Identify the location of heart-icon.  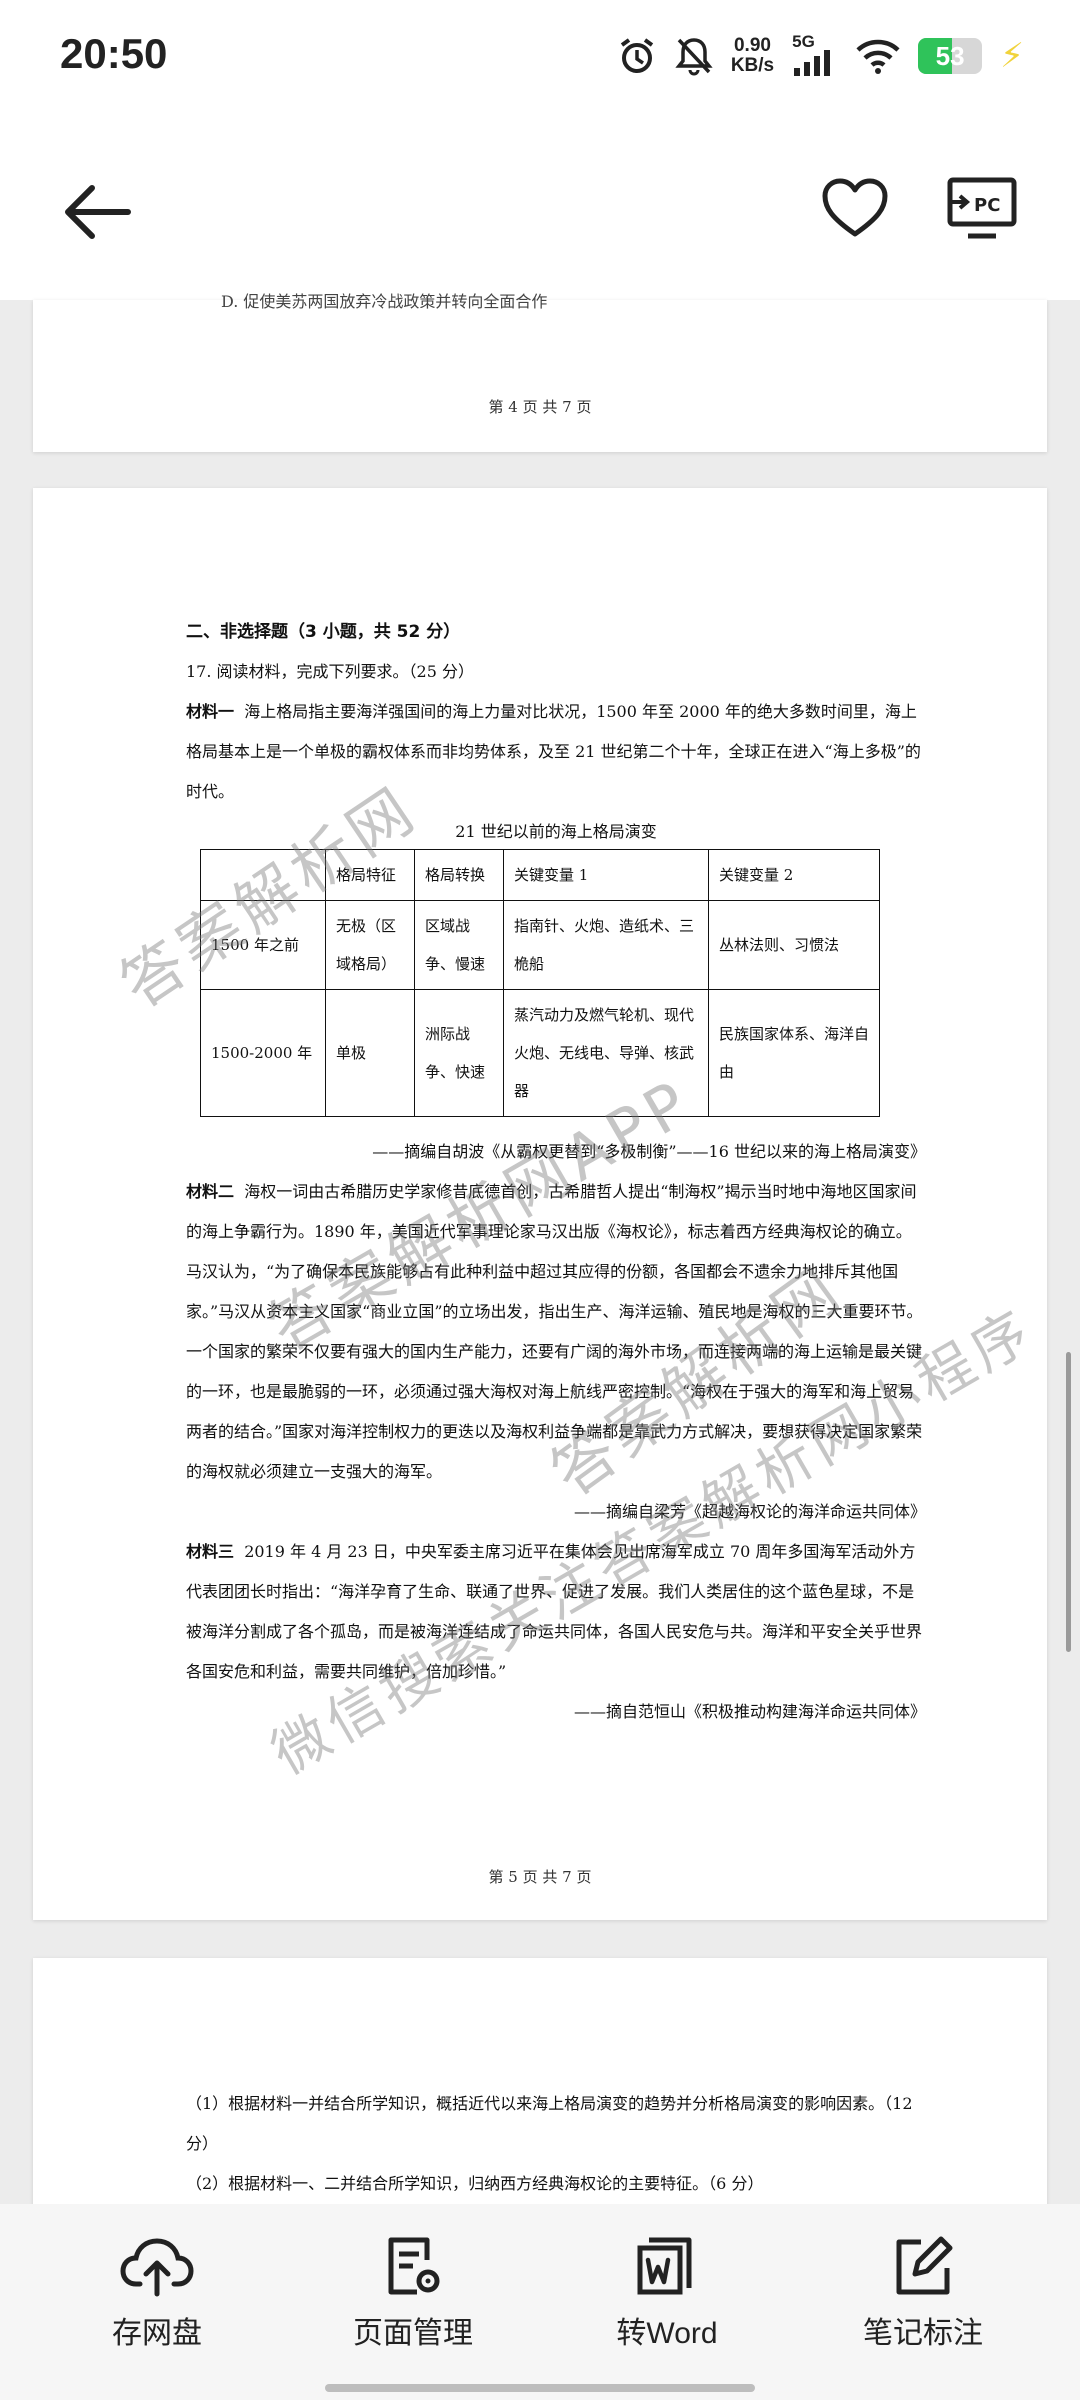
(855, 208).